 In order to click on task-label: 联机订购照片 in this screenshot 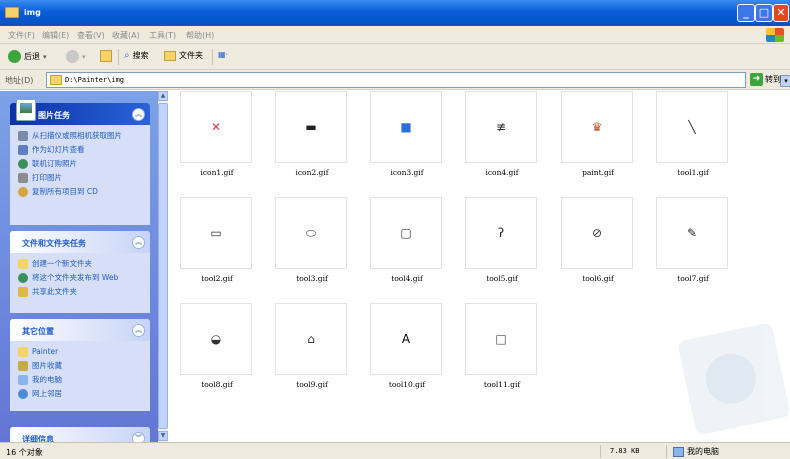, I will do `click(54, 163)`.